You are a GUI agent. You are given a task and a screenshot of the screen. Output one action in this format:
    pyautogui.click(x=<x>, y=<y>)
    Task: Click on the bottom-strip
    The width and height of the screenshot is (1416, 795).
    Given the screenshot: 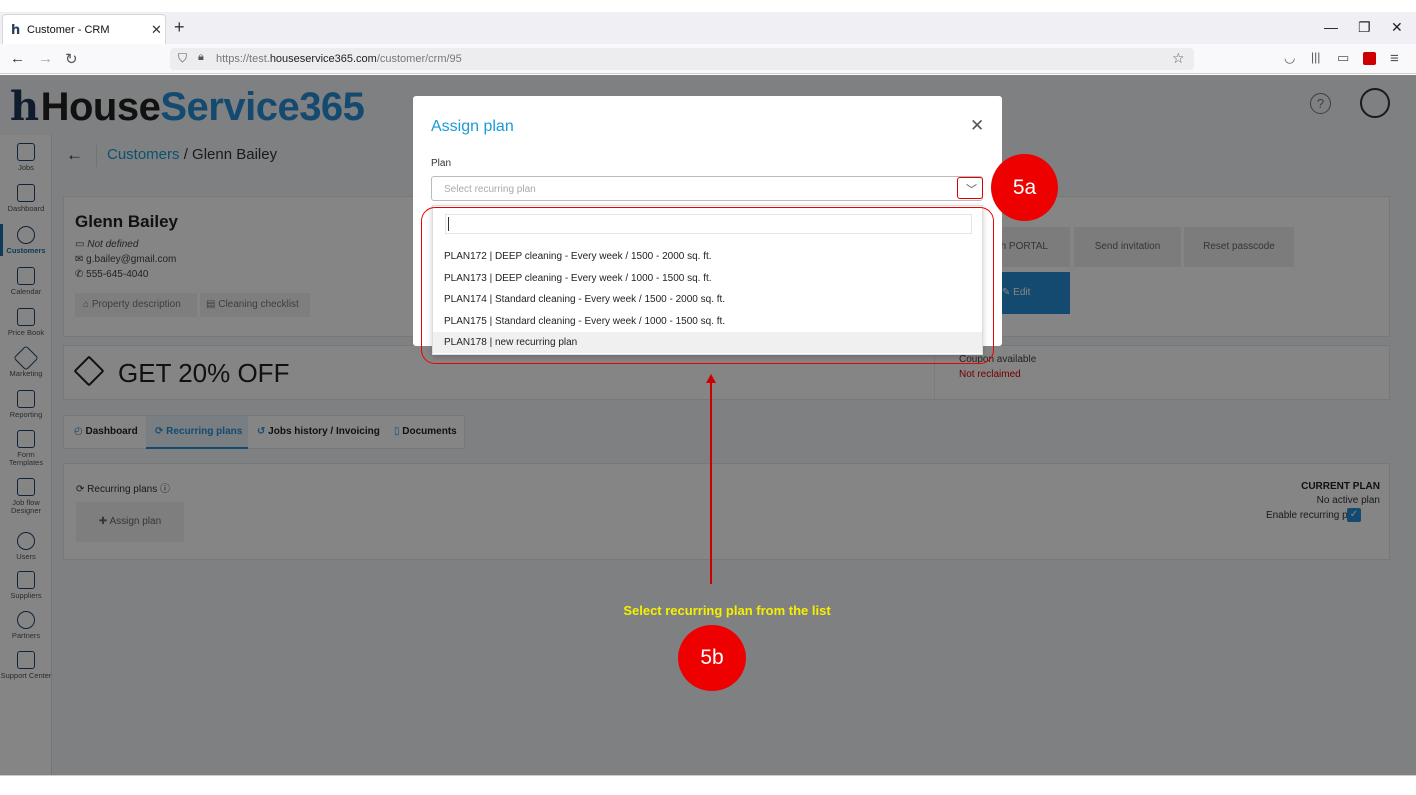 What is the action you would take?
    pyautogui.click(x=708, y=785)
    